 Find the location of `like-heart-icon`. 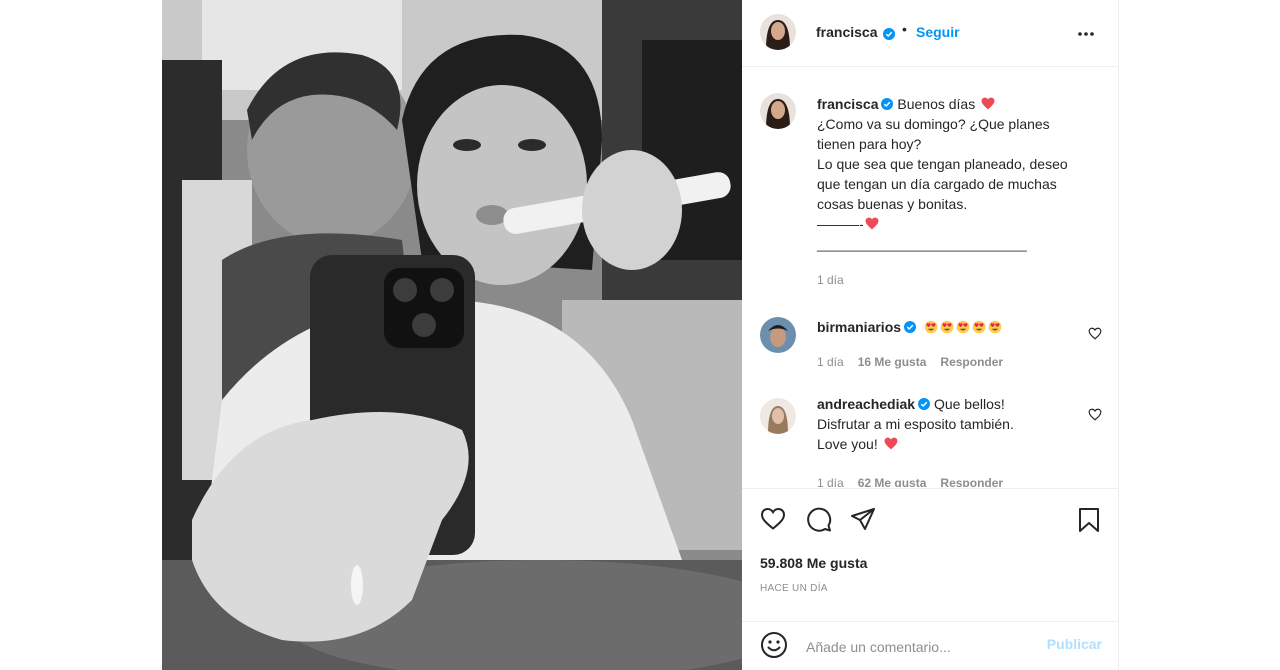

like-heart-icon is located at coordinates (773, 521).